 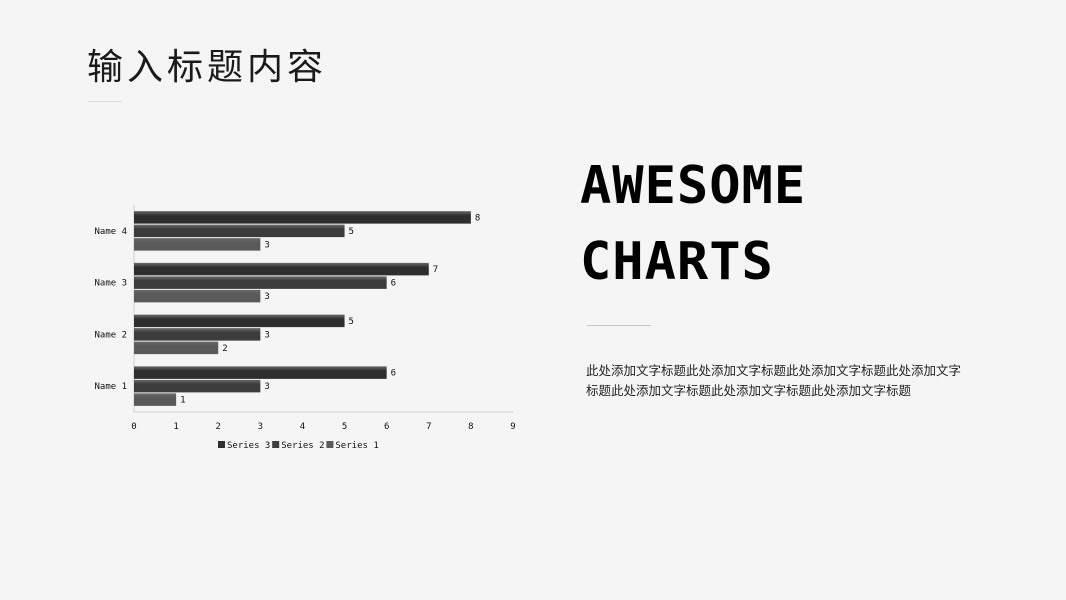 I want to click on legend-label: Series 3, so click(x=248, y=446).